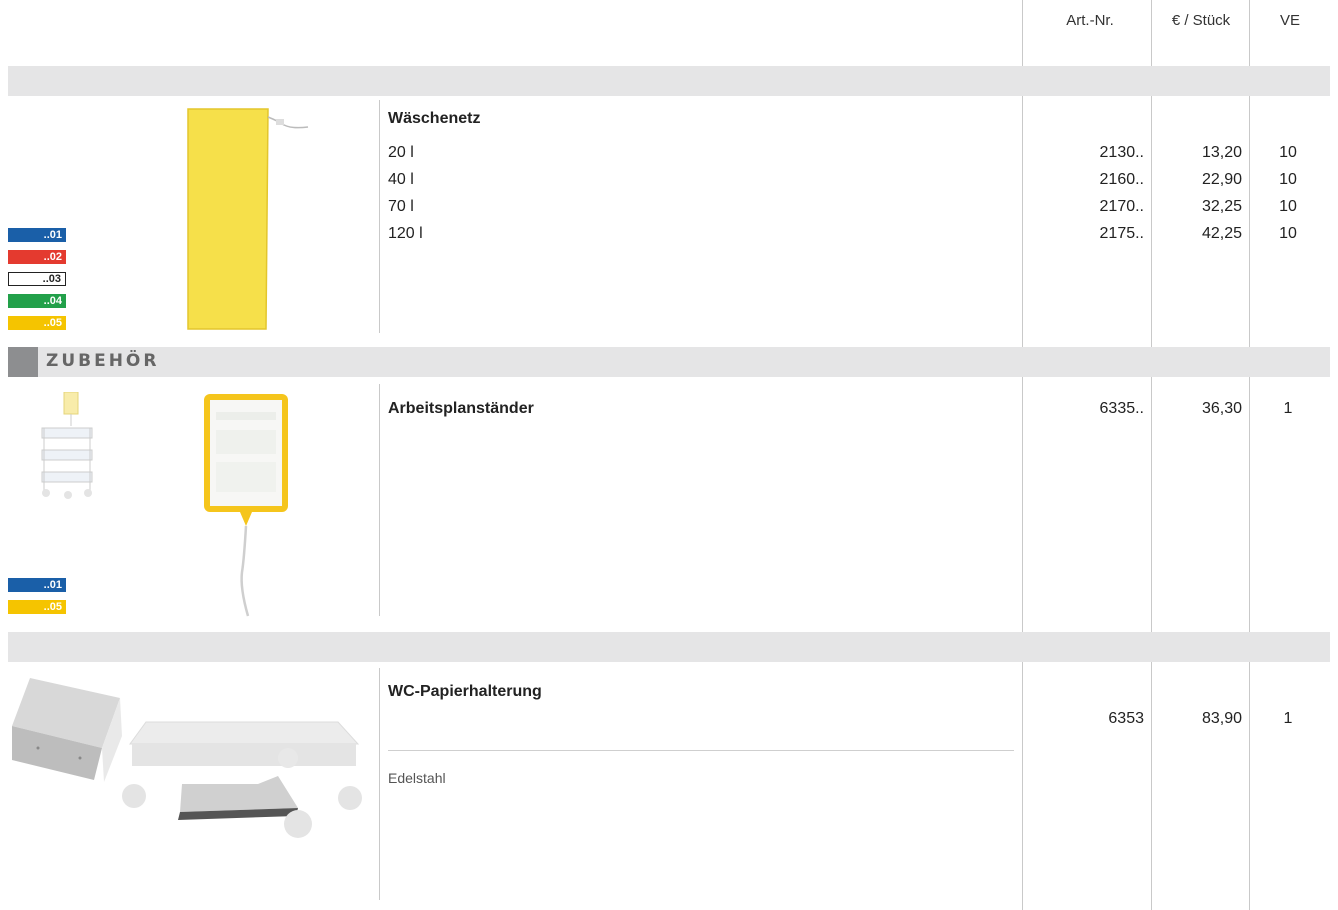 The height and width of the screenshot is (910, 1338). What do you see at coordinates (67, 445) in the screenshot?
I see `cart-thumbnail-image` at bounding box center [67, 445].